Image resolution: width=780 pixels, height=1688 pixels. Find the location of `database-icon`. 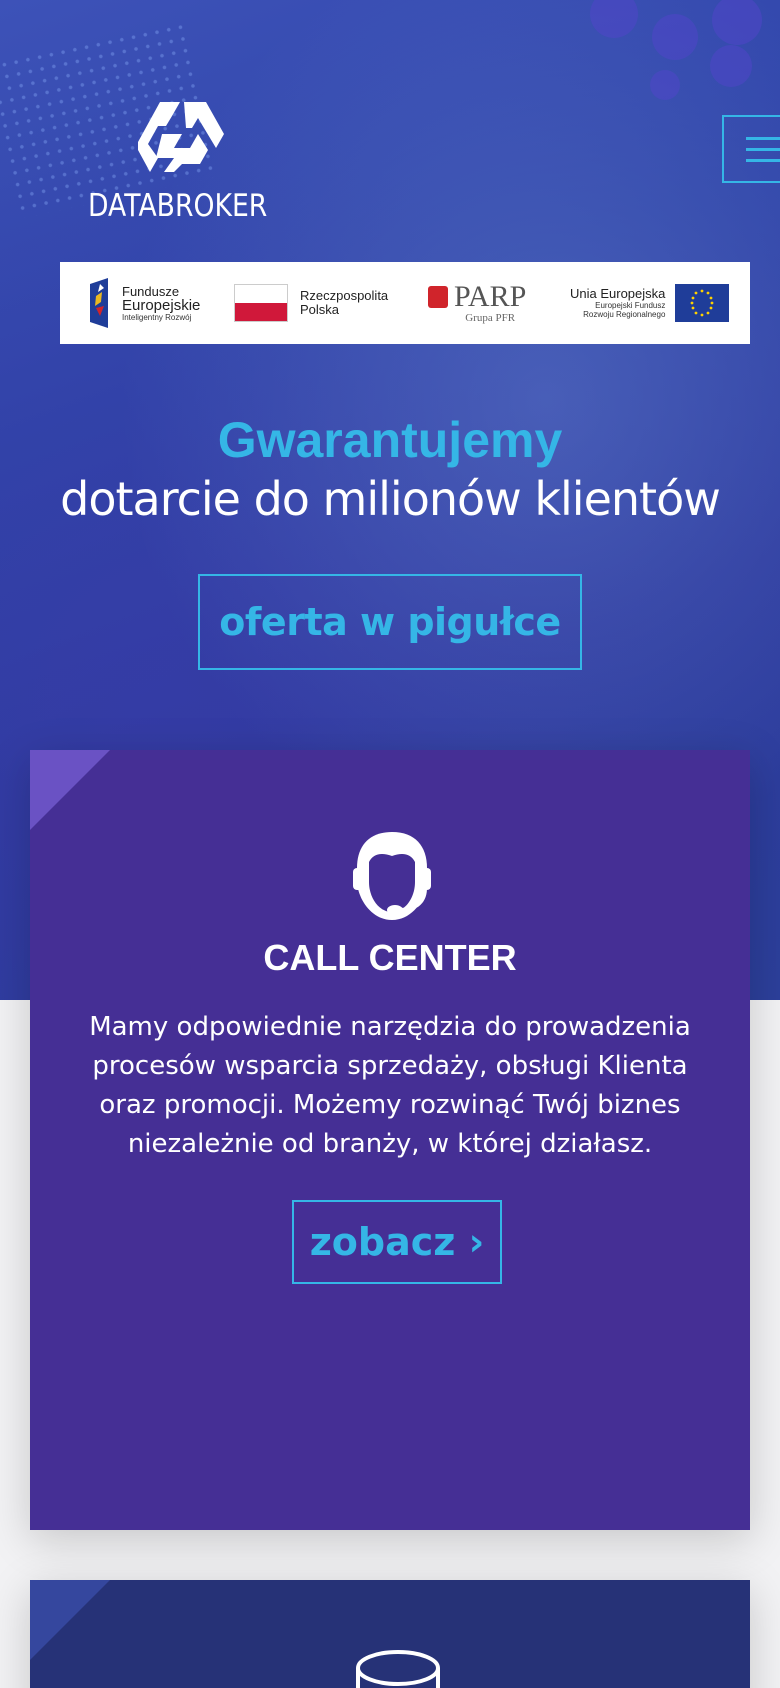

database-icon is located at coordinates (398, 1669).